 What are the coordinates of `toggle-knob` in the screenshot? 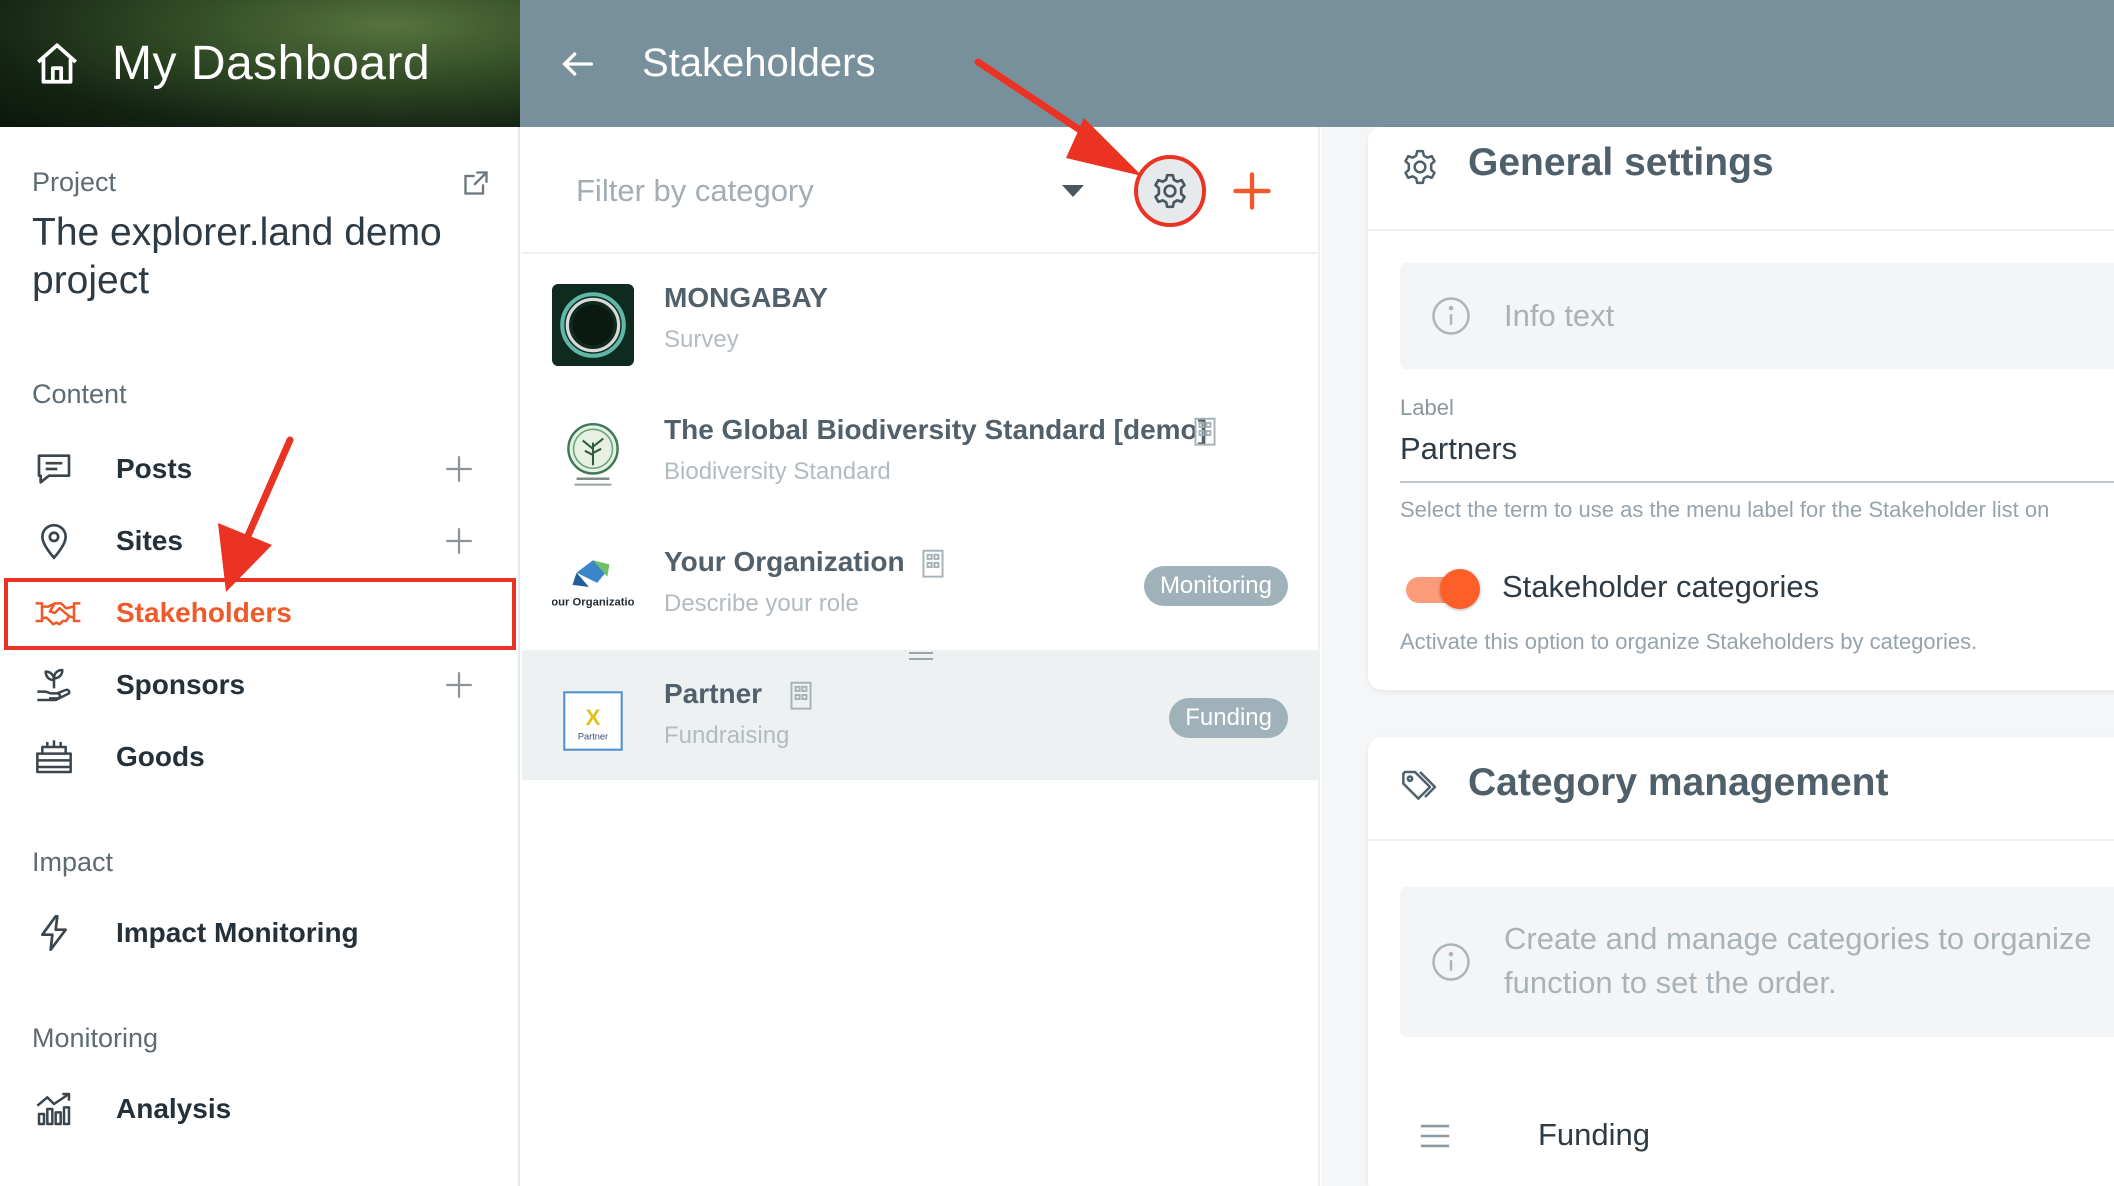 It's located at (1460, 589).